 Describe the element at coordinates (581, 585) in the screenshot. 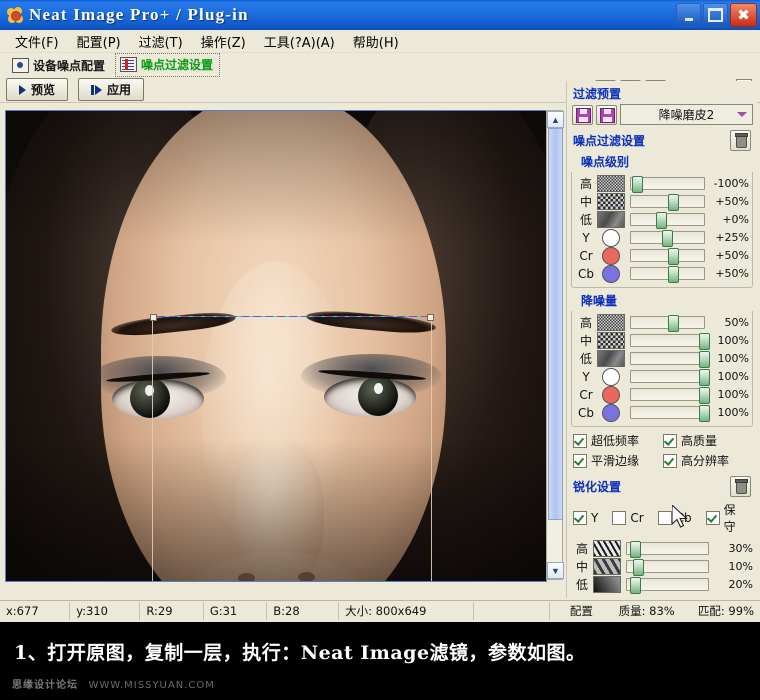

I see `row-label: 低` at that location.